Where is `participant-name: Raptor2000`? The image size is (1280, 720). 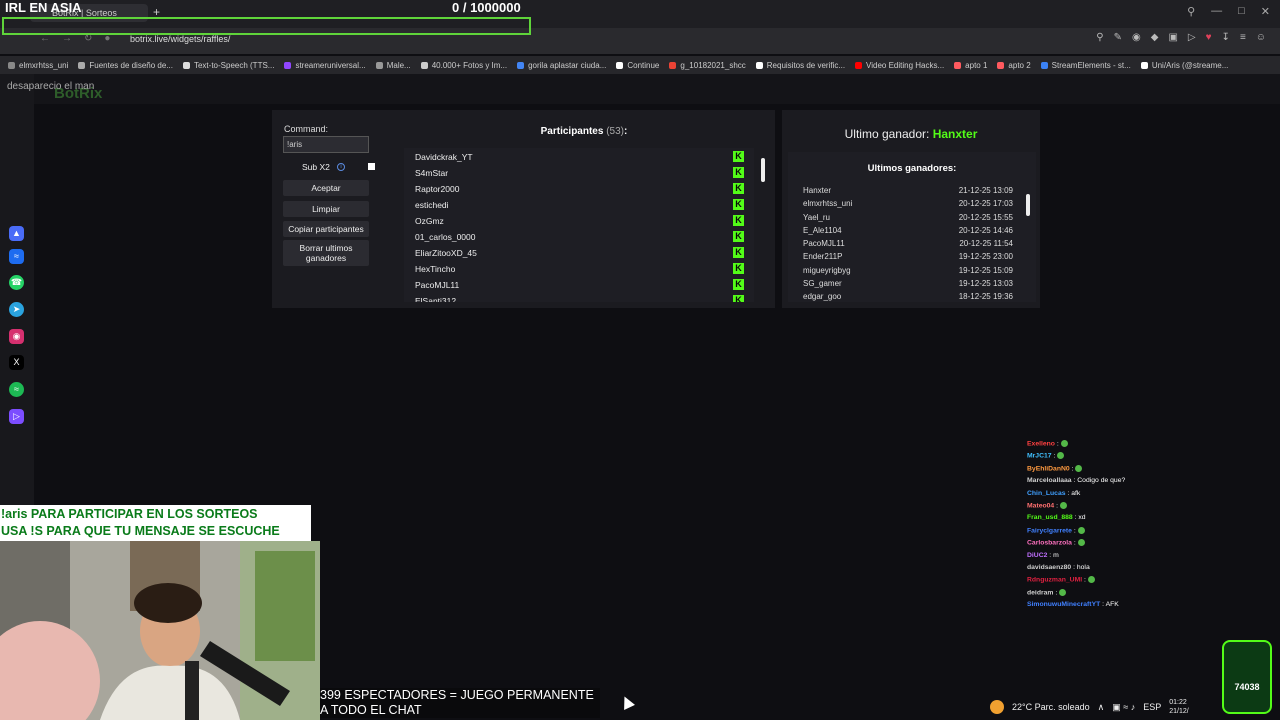
participant-name: Raptor2000 is located at coordinates (437, 189).